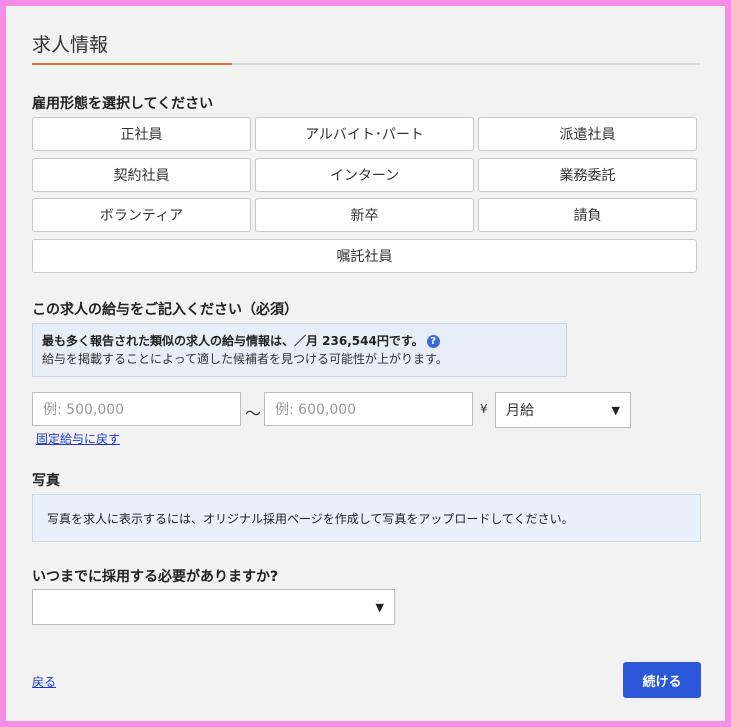 The image size is (731, 727). What do you see at coordinates (563, 410) in the screenshot?
I see `salary-period-select: 月給 ▼` at bounding box center [563, 410].